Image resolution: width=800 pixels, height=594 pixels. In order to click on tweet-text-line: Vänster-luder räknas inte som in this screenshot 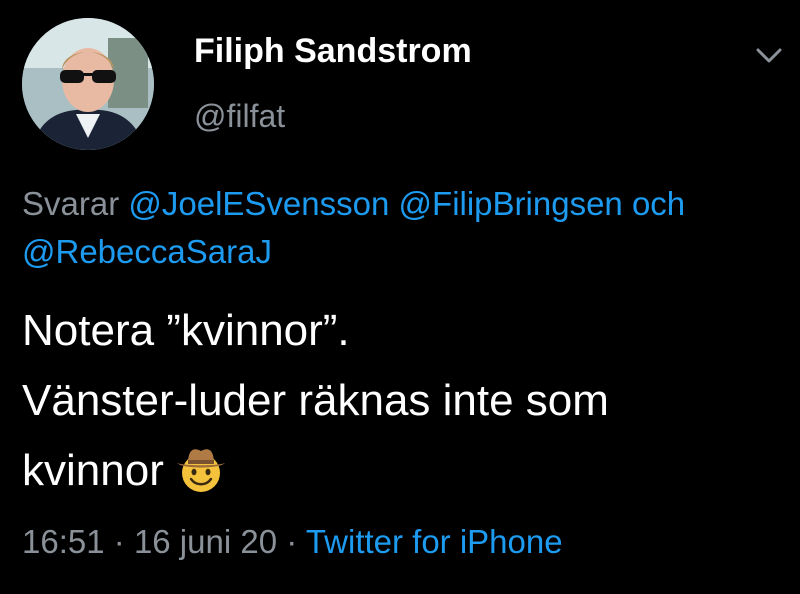, I will do `click(315, 400)`.